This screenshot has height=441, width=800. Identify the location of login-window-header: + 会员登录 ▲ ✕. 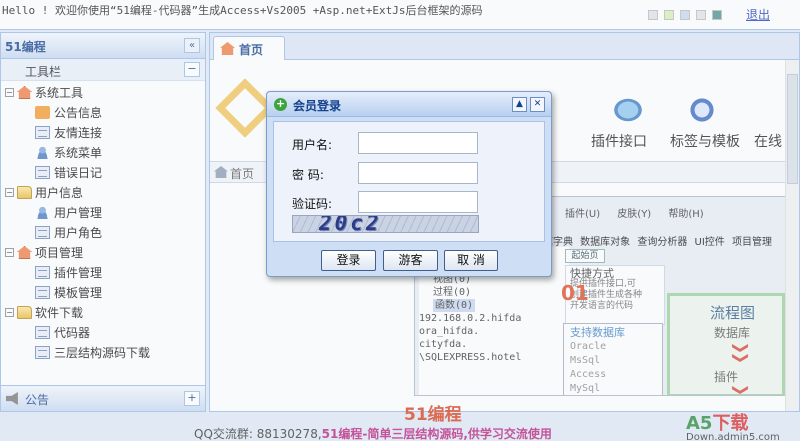
(409, 104).